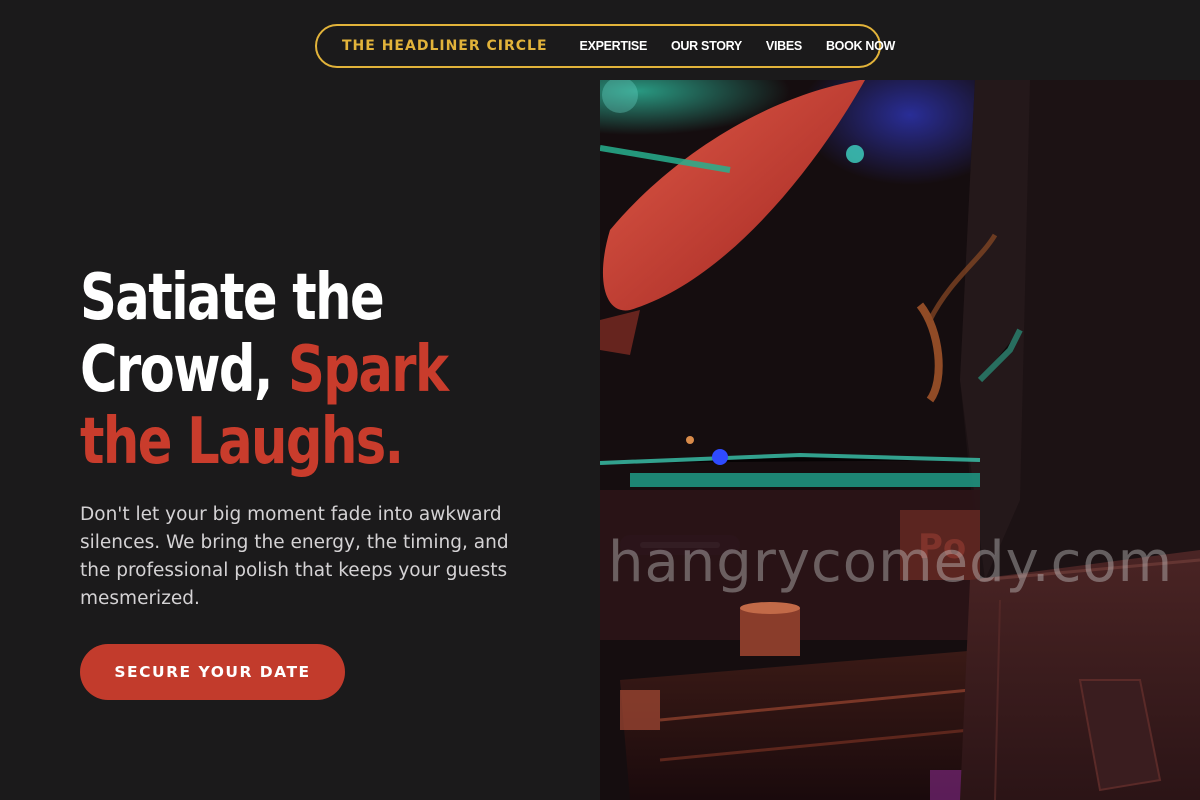 The height and width of the screenshot is (800, 1200). I want to click on hero-title-accent-laughs: the Laughs., so click(242, 442).